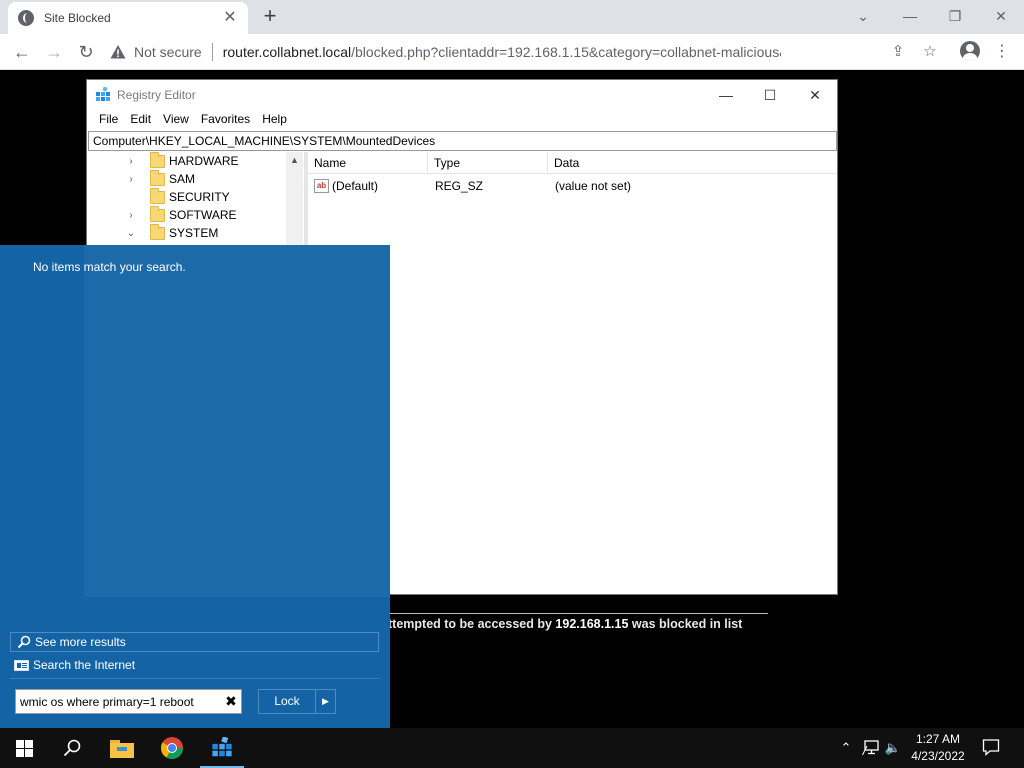  I want to click on regedit-menubar: File Edit View Favorites Help, so click(462, 120).